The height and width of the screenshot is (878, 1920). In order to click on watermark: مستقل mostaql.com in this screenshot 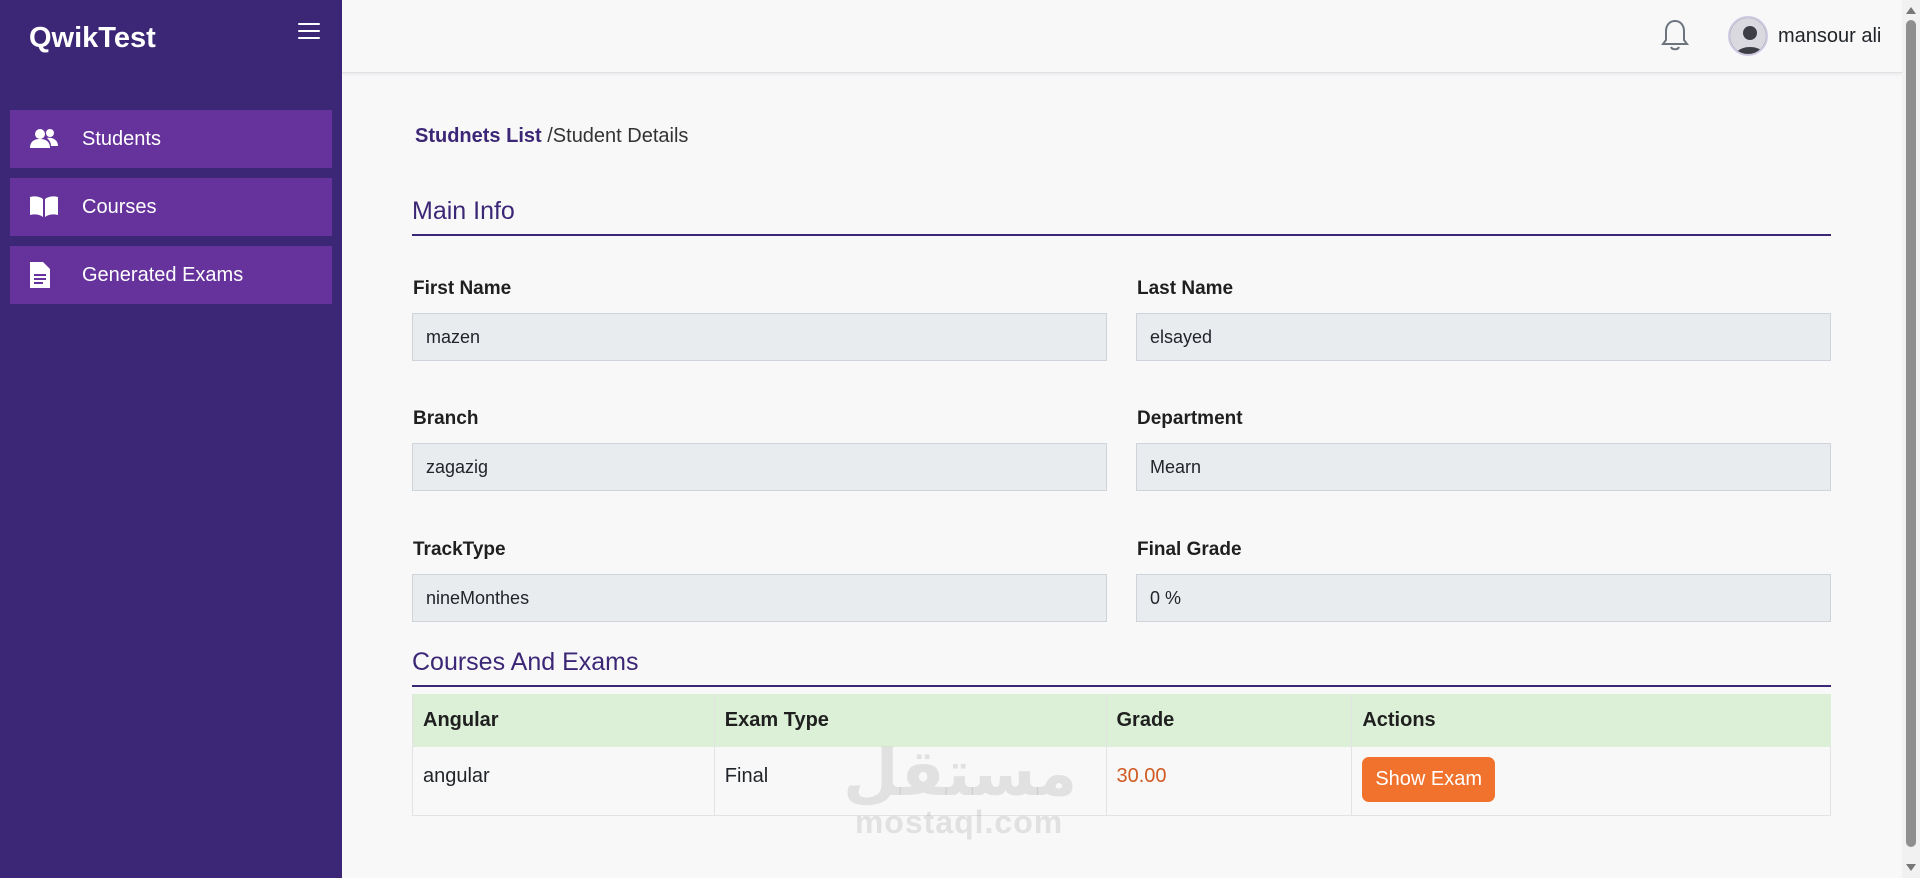, I will do `click(960, 788)`.